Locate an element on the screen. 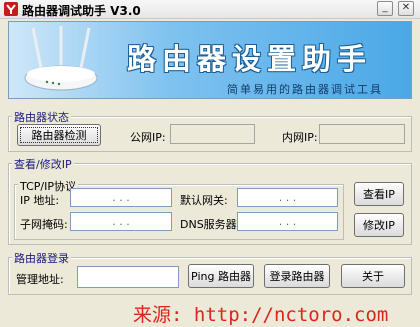  view-ip-button: 查看IP is located at coordinates (379, 194).